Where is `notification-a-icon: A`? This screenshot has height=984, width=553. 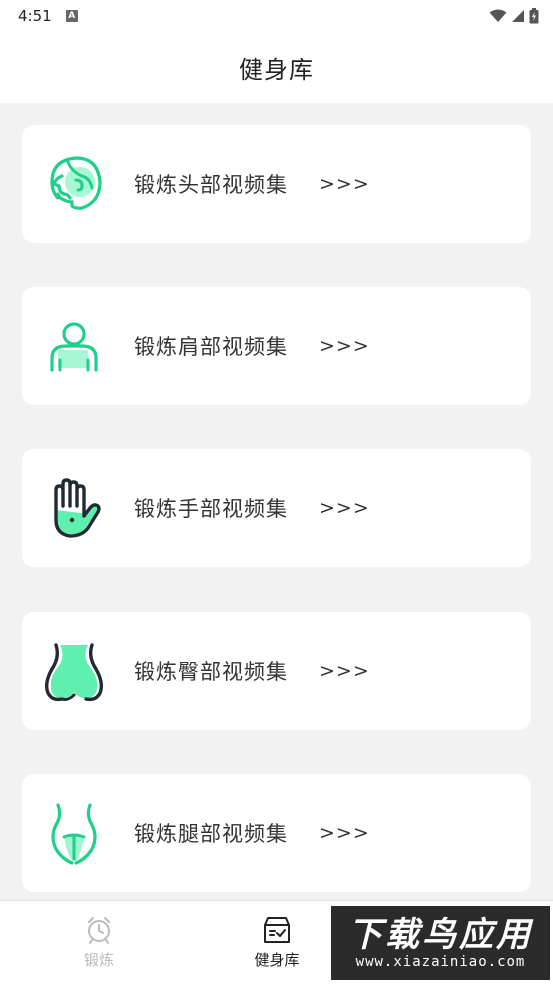 notification-a-icon: A is located at coordinates (71, 16).